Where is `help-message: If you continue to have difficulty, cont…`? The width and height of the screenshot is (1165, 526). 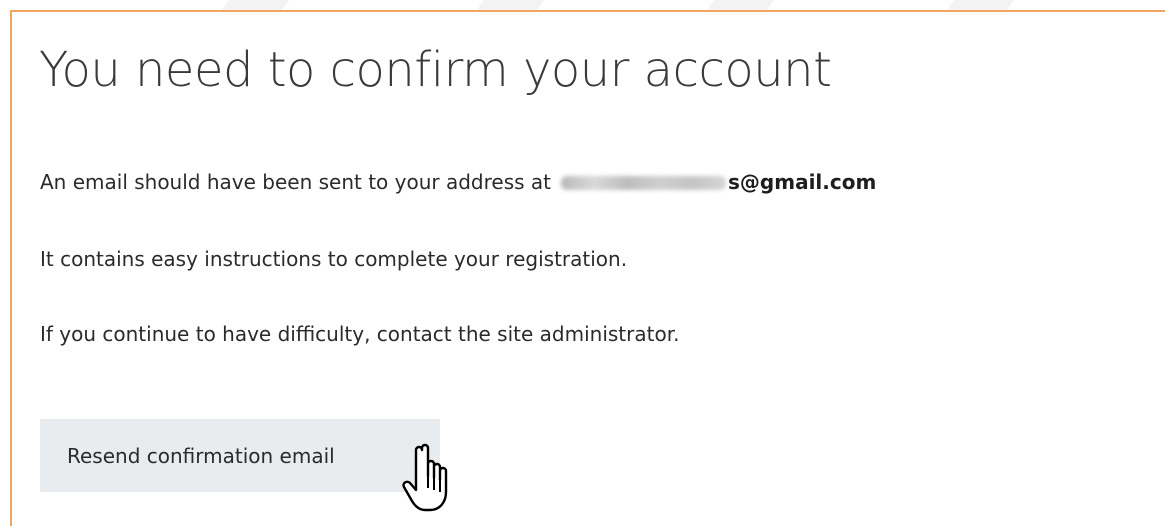 help-message: If you continue to have difficulty, cont… is located at coordinates (360, 334).